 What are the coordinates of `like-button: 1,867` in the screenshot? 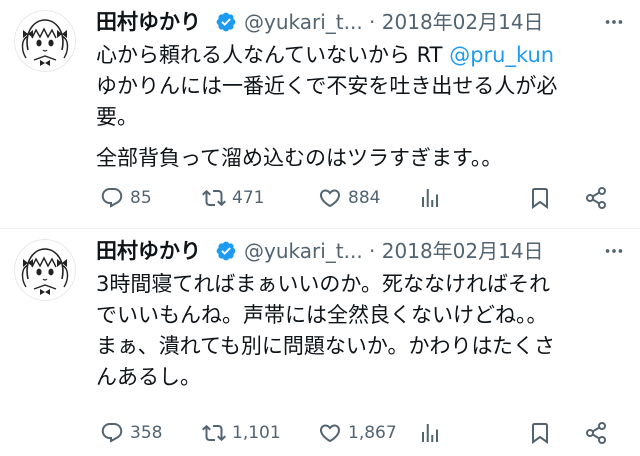 It's located at (357, 433).